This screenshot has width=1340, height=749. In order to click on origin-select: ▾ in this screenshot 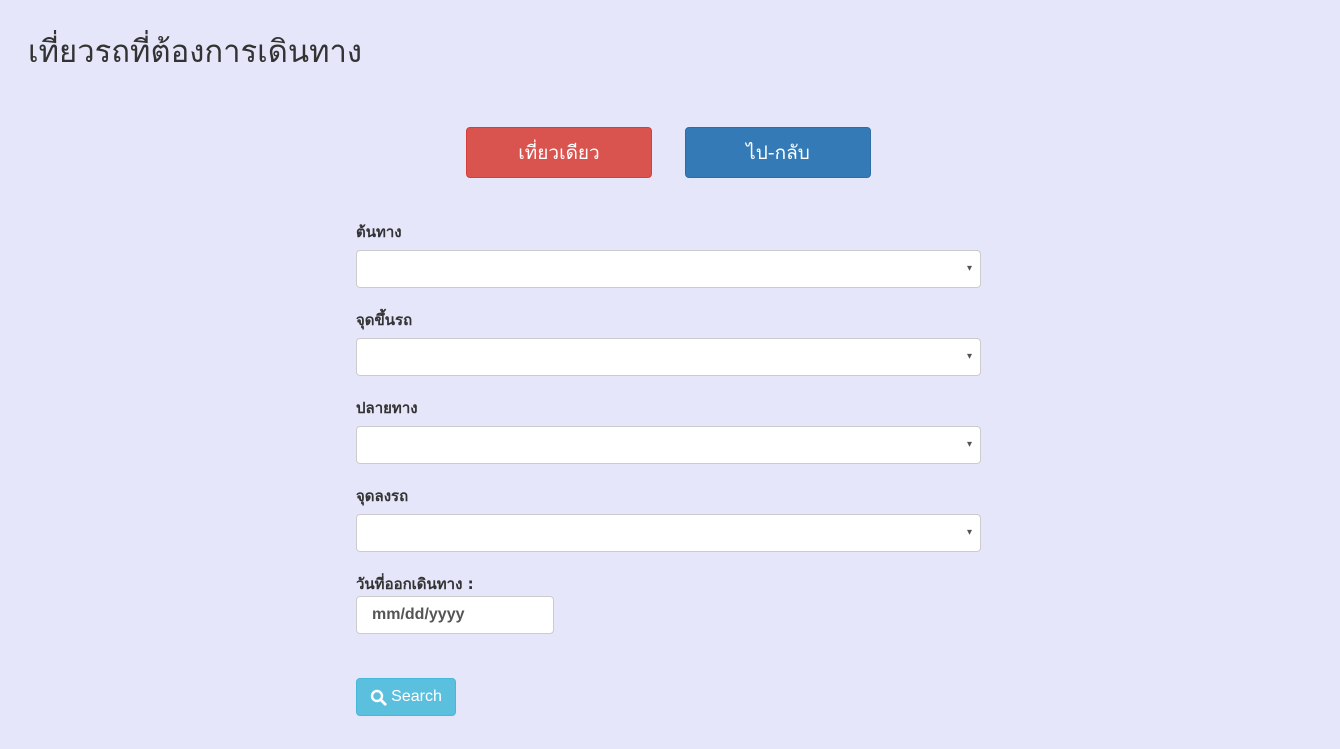, I will do `click(668, 269)`.